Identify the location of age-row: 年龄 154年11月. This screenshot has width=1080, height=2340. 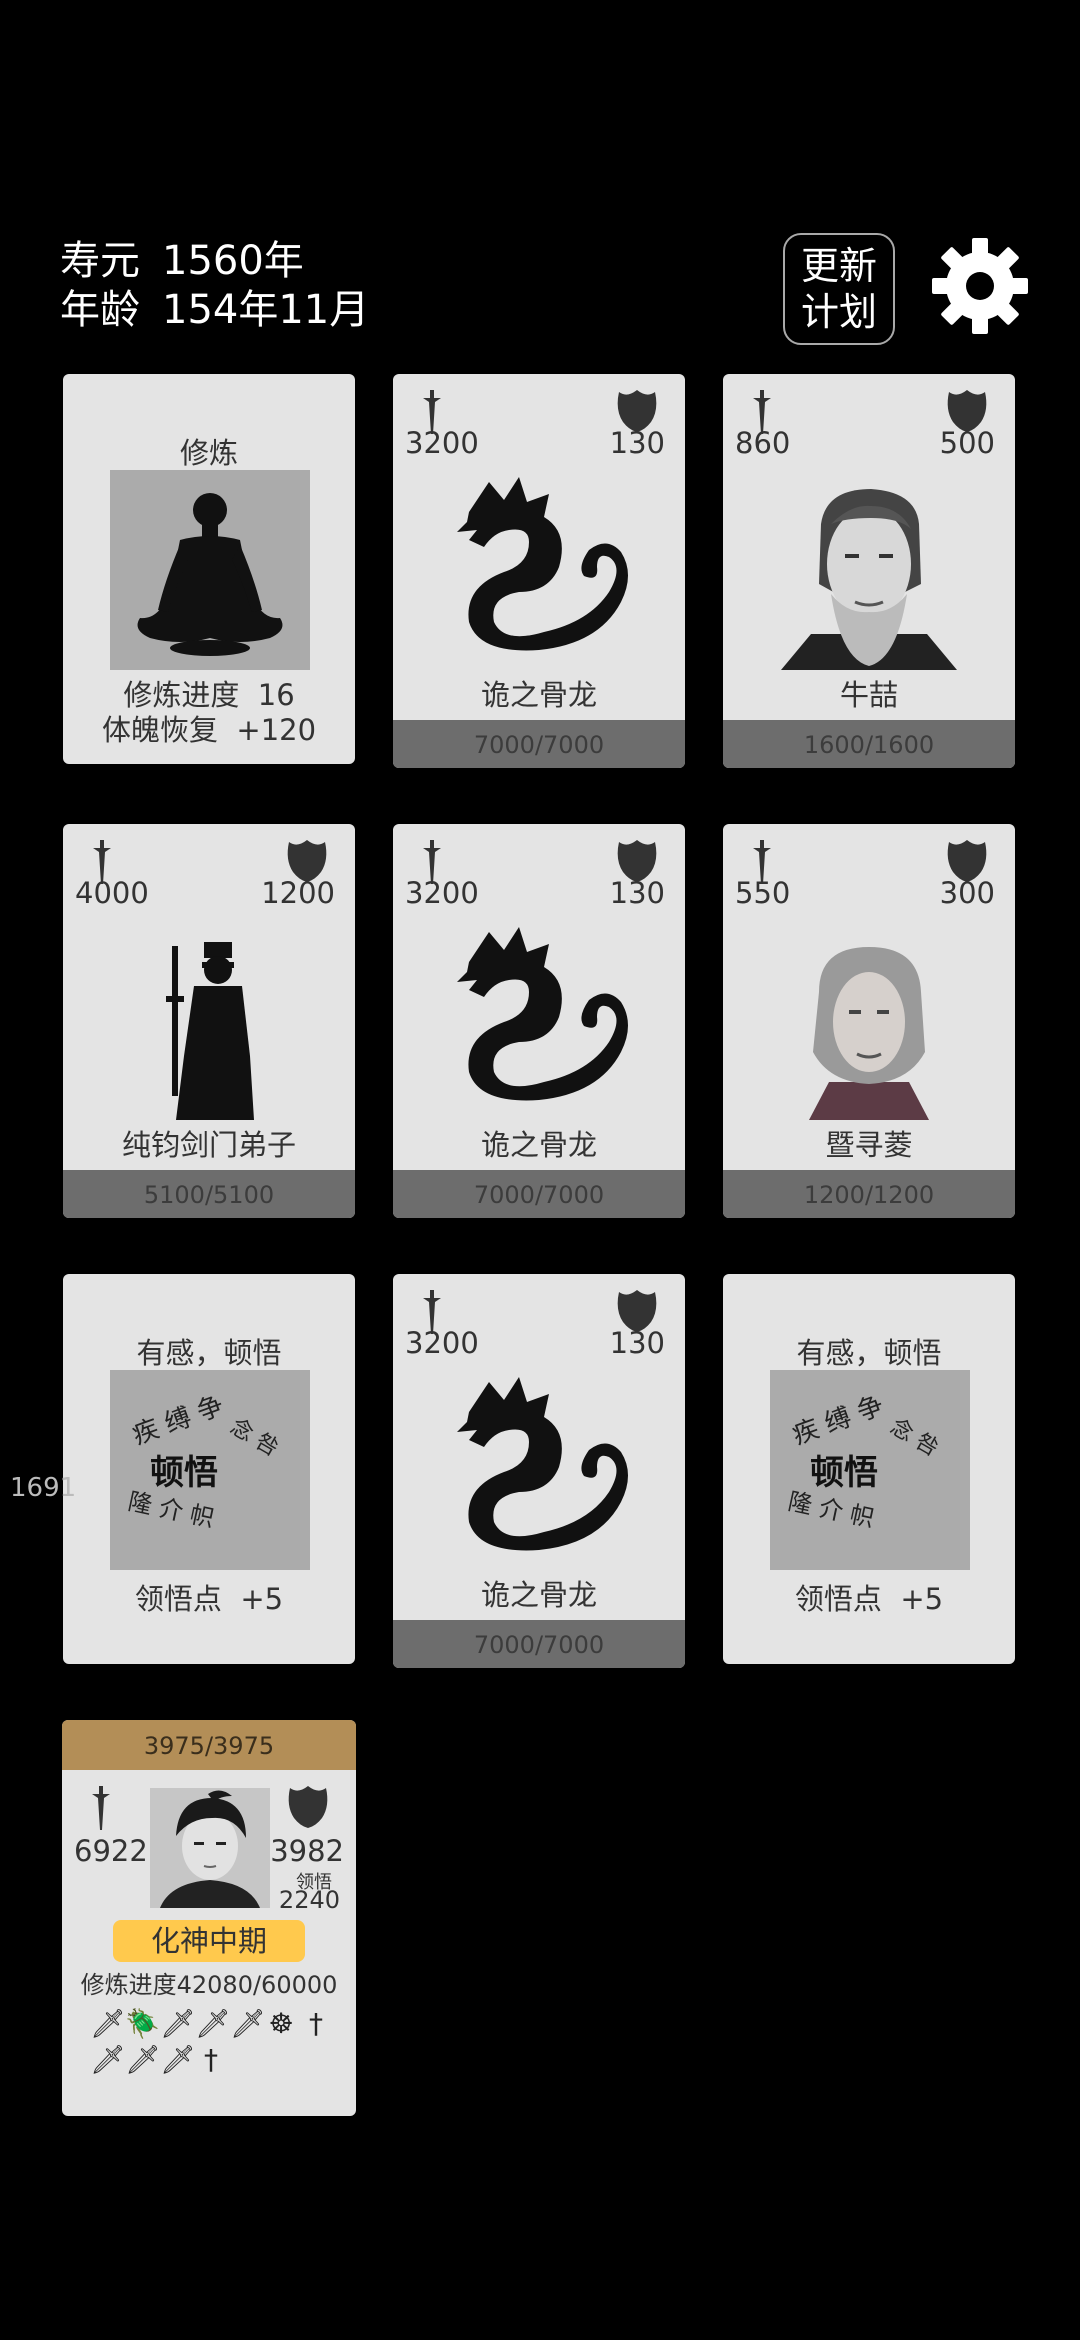
(214, 310).